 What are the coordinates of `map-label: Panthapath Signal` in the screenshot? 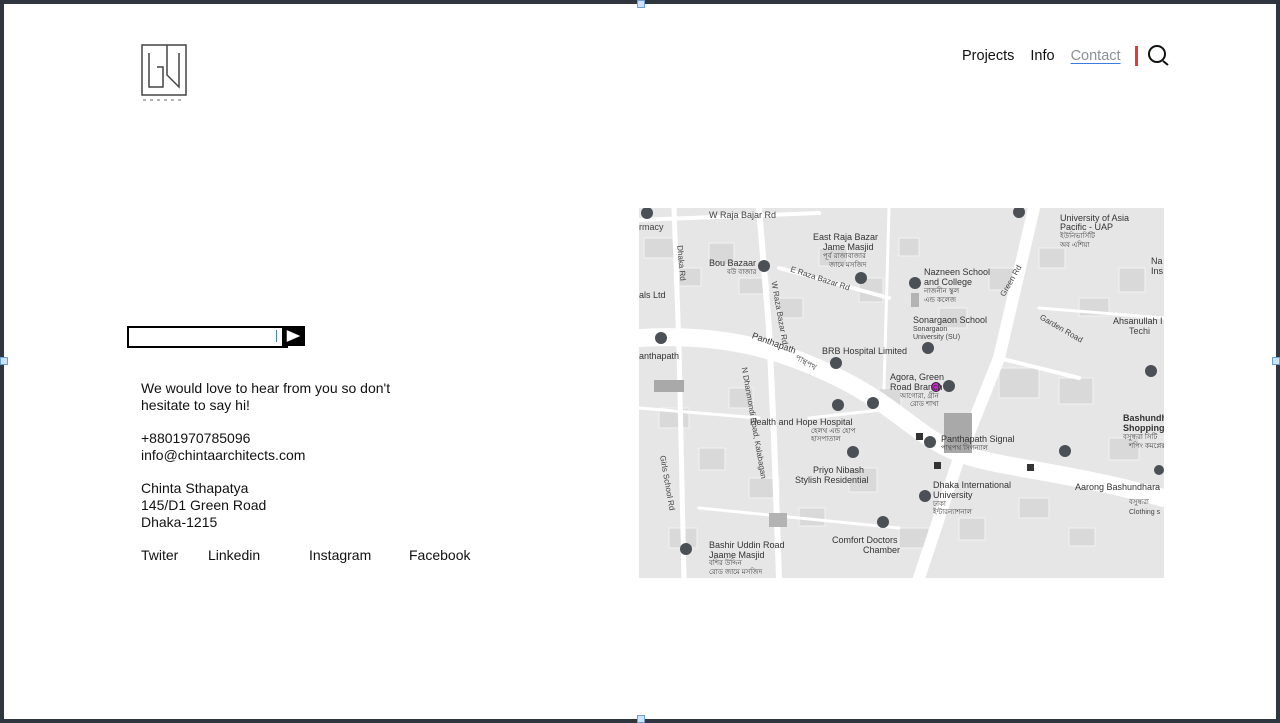 It's located at (978, 439).